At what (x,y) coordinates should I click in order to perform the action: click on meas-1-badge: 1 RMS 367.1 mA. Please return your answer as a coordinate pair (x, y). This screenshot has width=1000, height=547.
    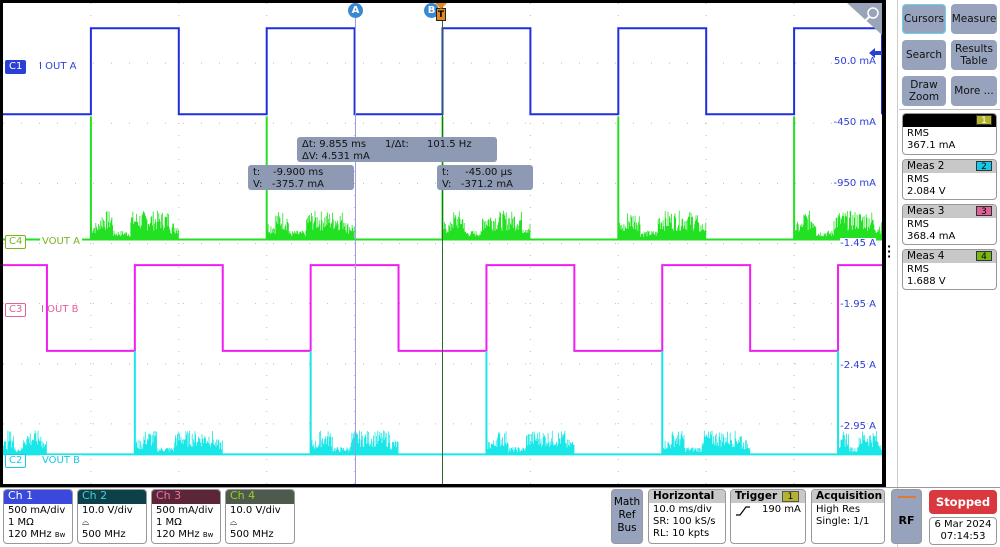
    Looking at the image, I should click on (949, 134).